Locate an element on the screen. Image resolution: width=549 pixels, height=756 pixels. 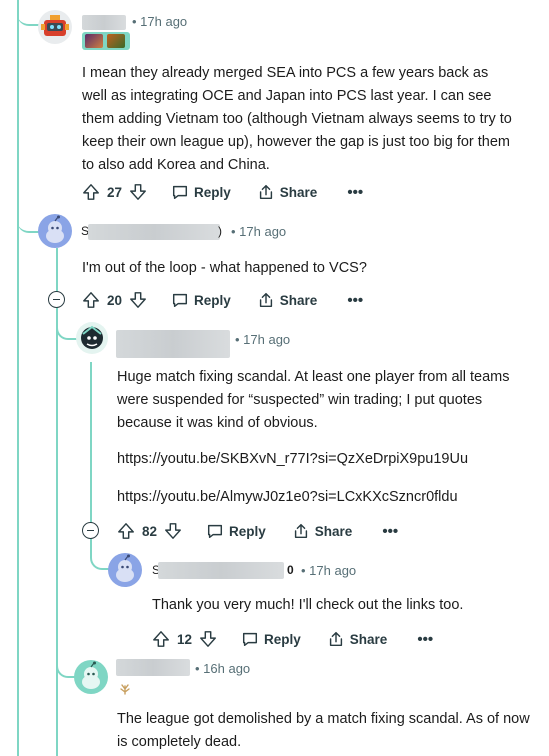
character-avatar-icon is located at coordinates (92, 337).